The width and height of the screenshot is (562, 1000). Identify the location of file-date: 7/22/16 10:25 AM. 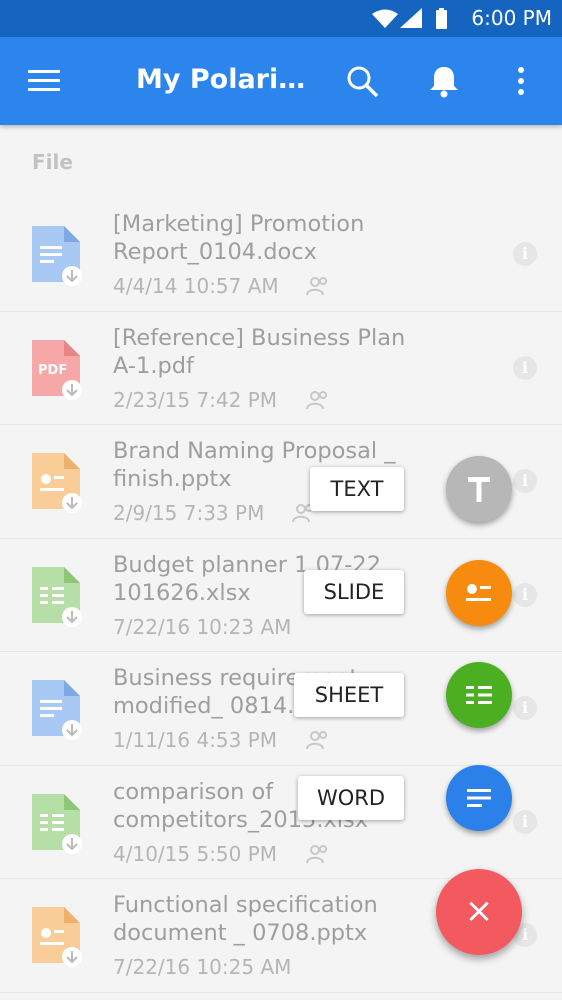
(202, 967).